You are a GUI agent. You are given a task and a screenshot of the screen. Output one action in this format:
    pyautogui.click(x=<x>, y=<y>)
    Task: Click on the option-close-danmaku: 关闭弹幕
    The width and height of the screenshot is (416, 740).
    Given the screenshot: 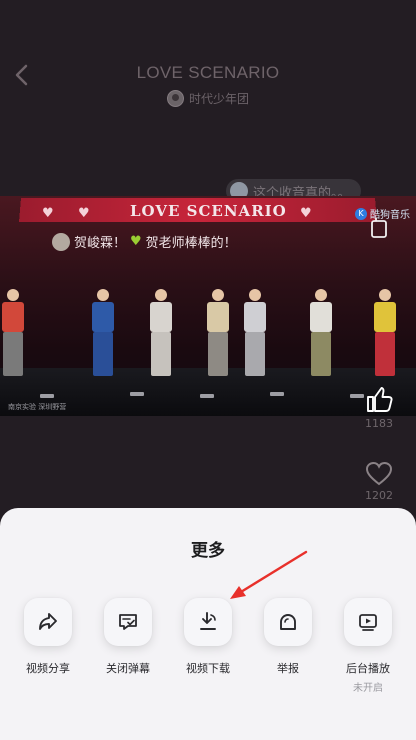 What is the action you would take?
    pyautogui.click(x=128, y=637)
    